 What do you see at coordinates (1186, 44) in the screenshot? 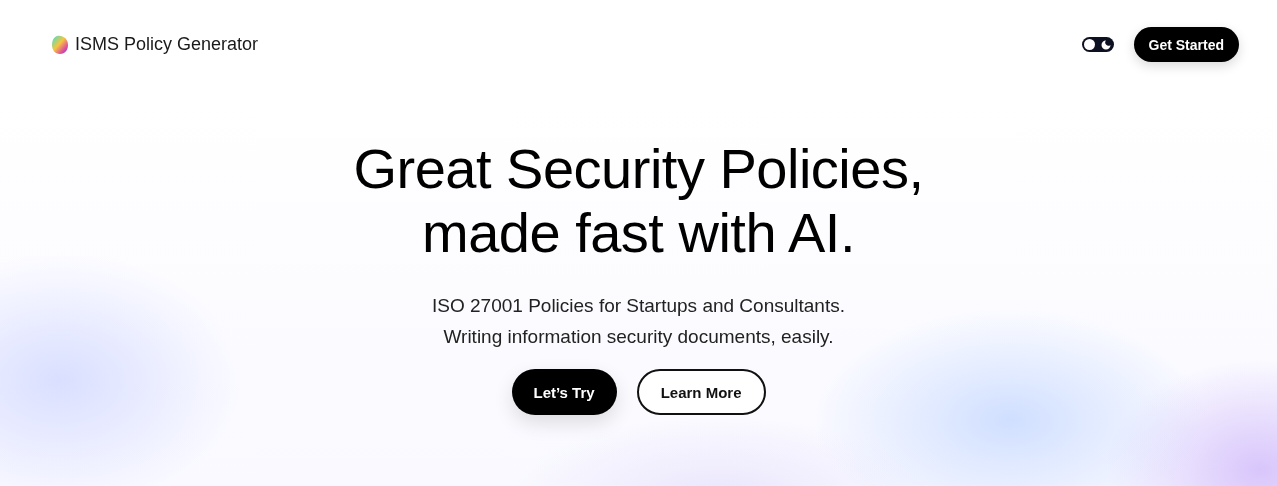
I see `get-started-button: Get Started` at bounding box center [1186, 44].